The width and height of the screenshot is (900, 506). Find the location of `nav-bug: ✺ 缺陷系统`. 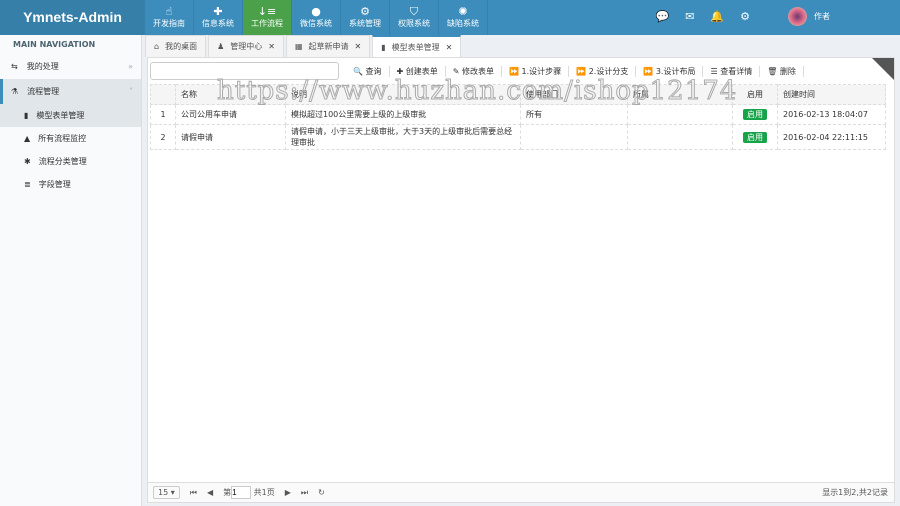

nav-bug: ✺ 缺陷系统 is located at coordinates (463, 17).